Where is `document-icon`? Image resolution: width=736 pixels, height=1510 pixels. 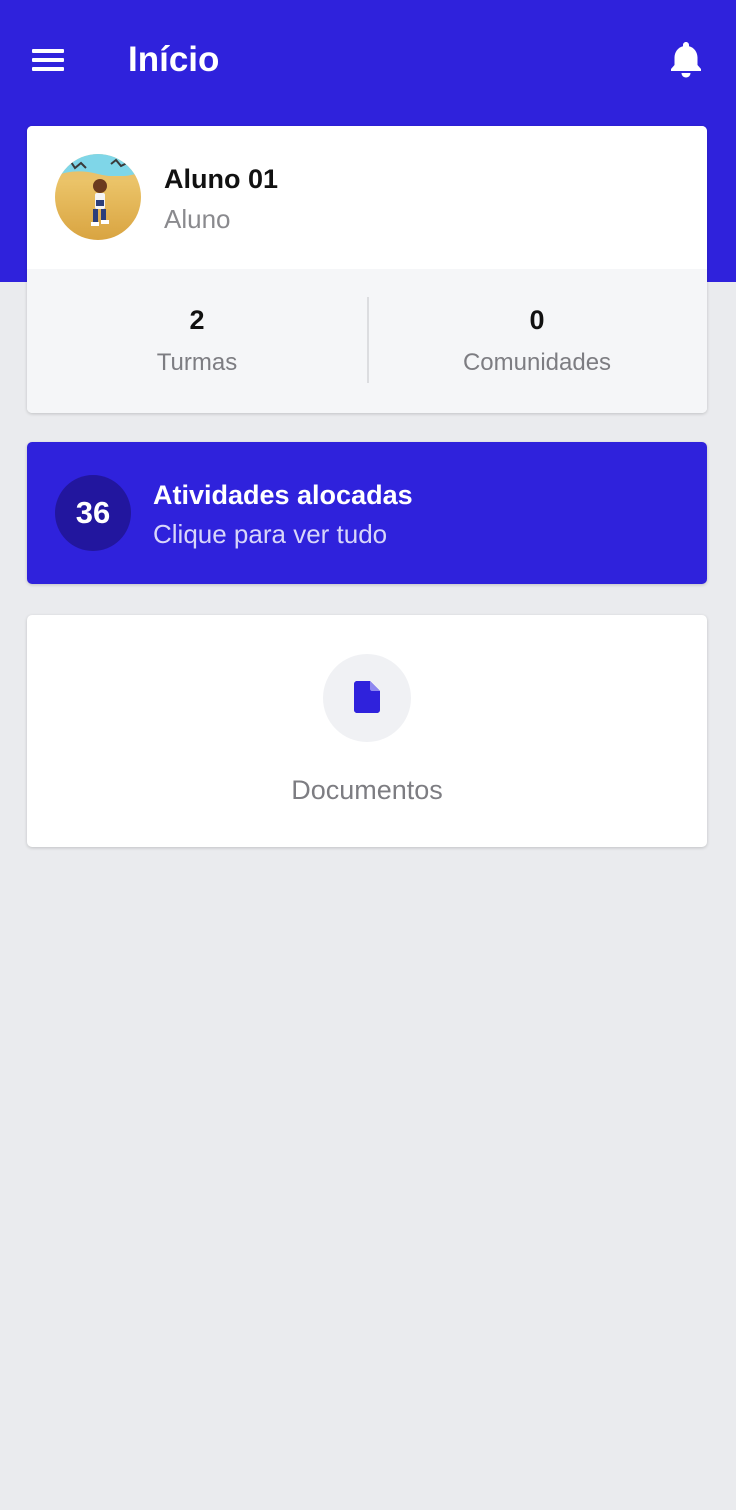
document-icon is located at coordinates (367, 697).